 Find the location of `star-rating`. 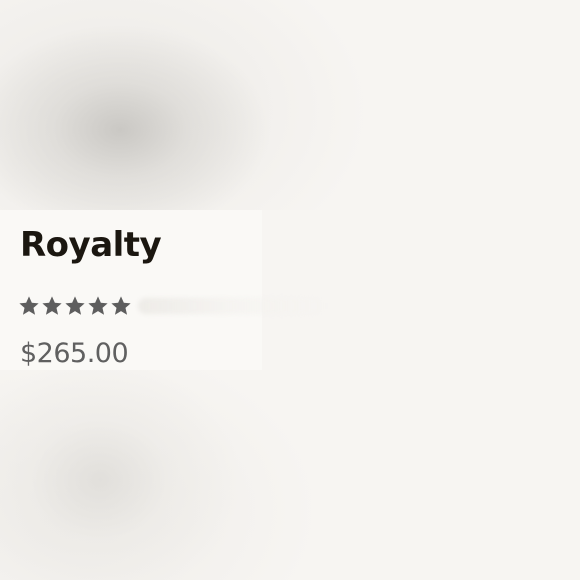

star-rating is located at coordinates (75, 306).